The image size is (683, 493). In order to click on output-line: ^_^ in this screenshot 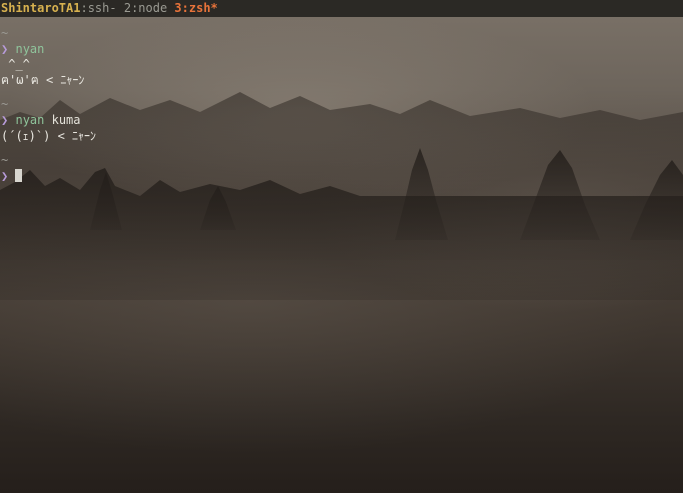, I will do `click(15, 64)`.